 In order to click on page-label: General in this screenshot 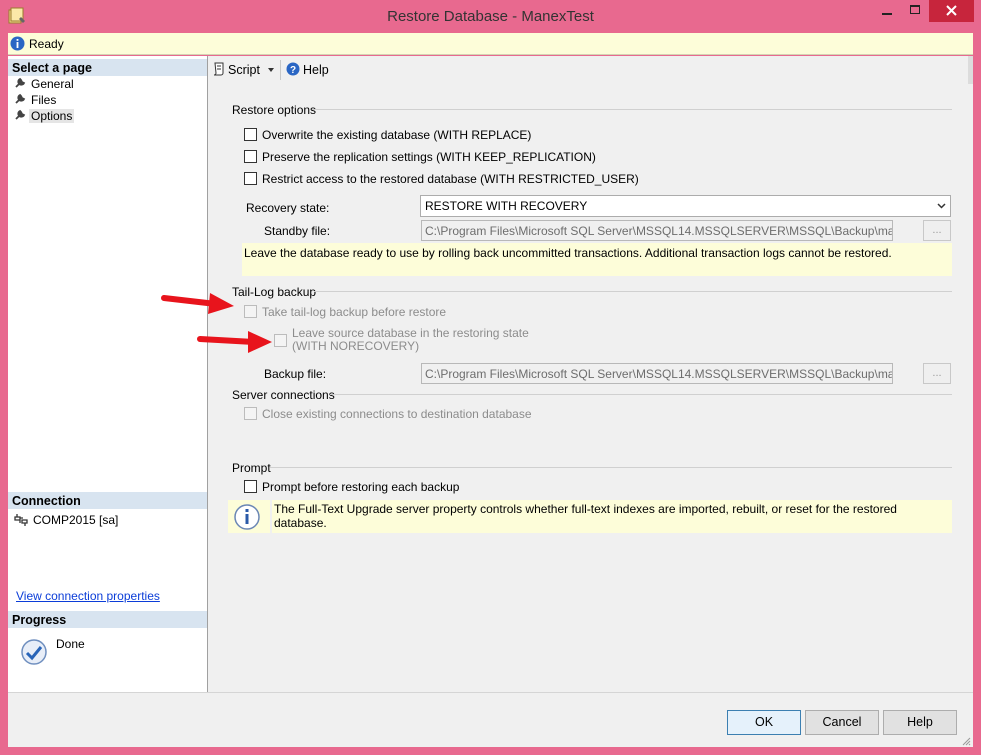, I will do `click(52, 84)`.